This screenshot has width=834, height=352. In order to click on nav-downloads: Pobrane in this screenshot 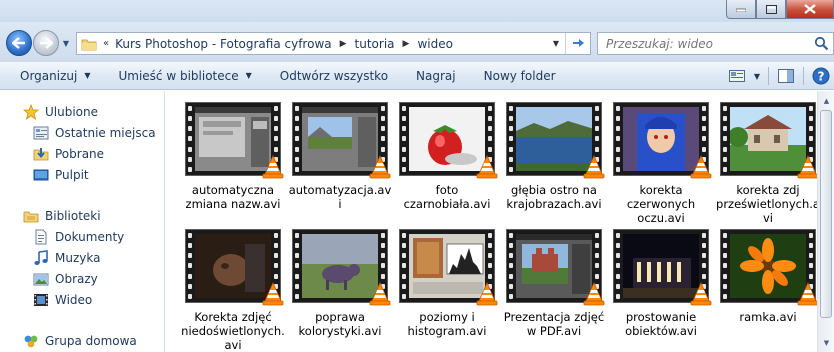, I will do `click(68, 154)`.